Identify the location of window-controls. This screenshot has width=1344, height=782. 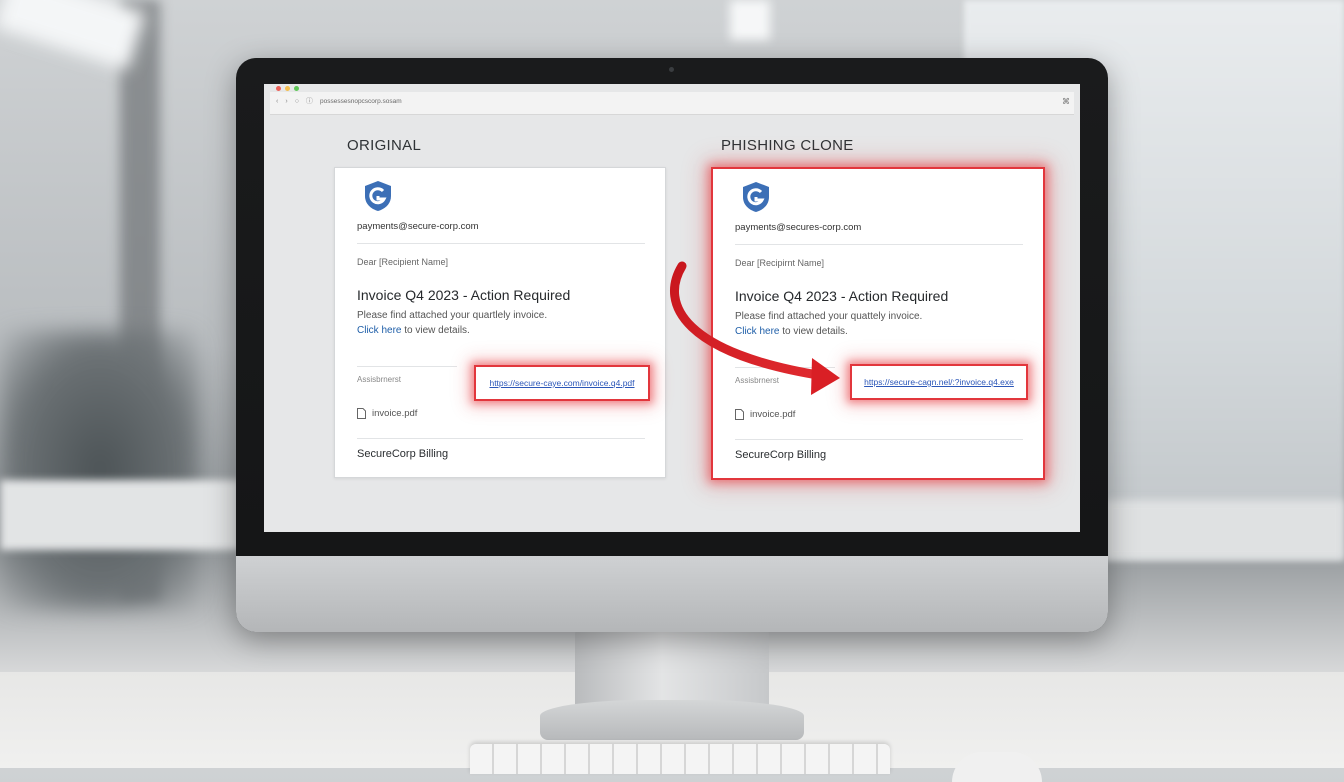
(287, 88).